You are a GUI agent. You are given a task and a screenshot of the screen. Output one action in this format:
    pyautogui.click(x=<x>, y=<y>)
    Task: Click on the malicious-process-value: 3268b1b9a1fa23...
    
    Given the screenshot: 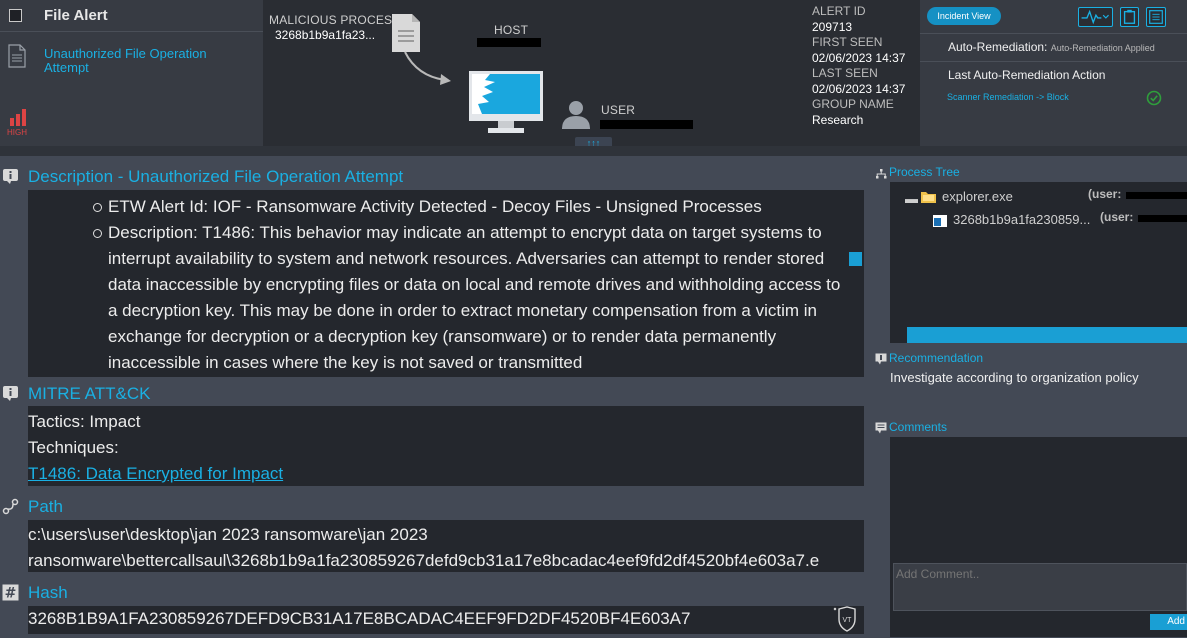 What is the action you would take?
    pyautogui.click(x=325, y=35)
    